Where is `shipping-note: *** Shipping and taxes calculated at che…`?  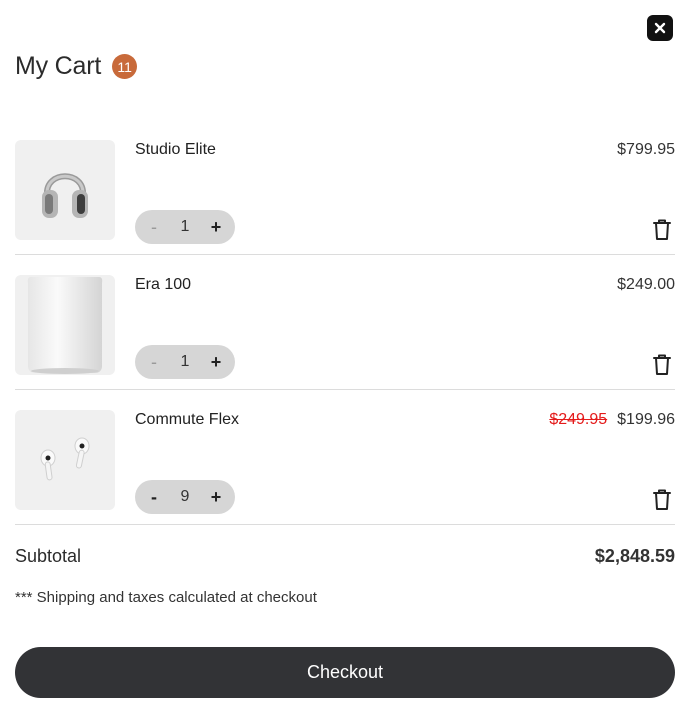 shipping-note: *** Shipping and taxes calculated at che… is located at coordinates (166, 597).